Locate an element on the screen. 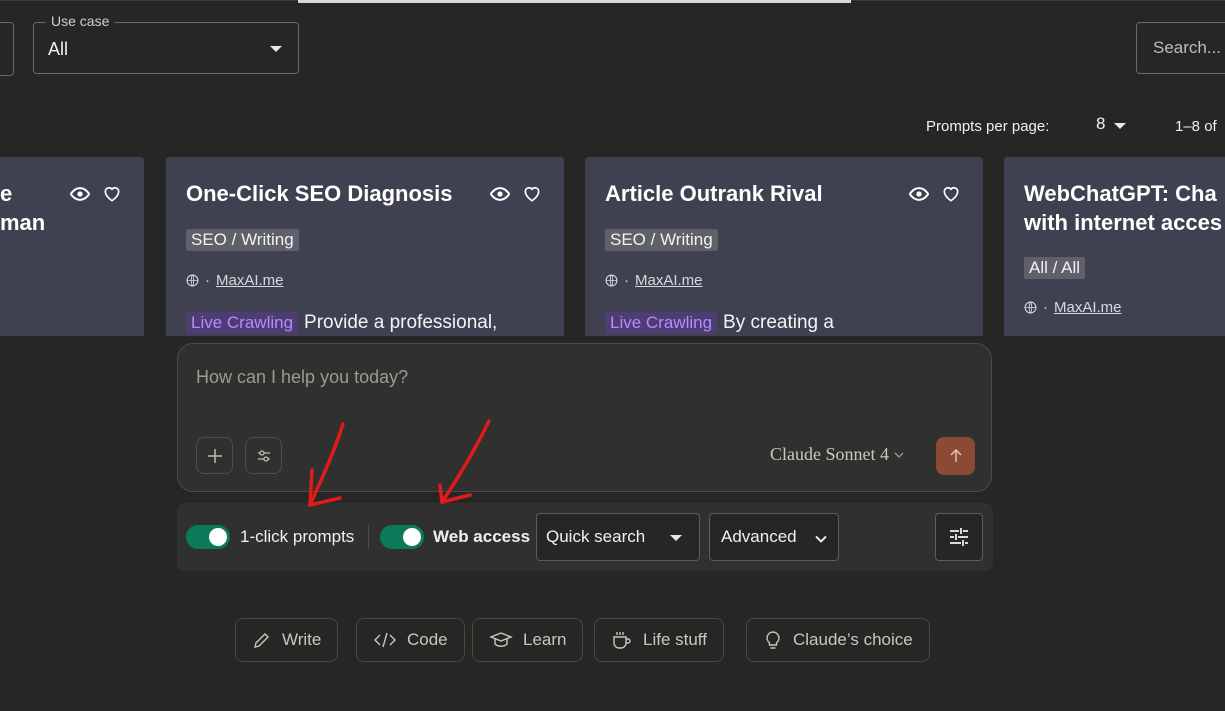  advanced-select: Advanced is located at coordinates (774, 537).